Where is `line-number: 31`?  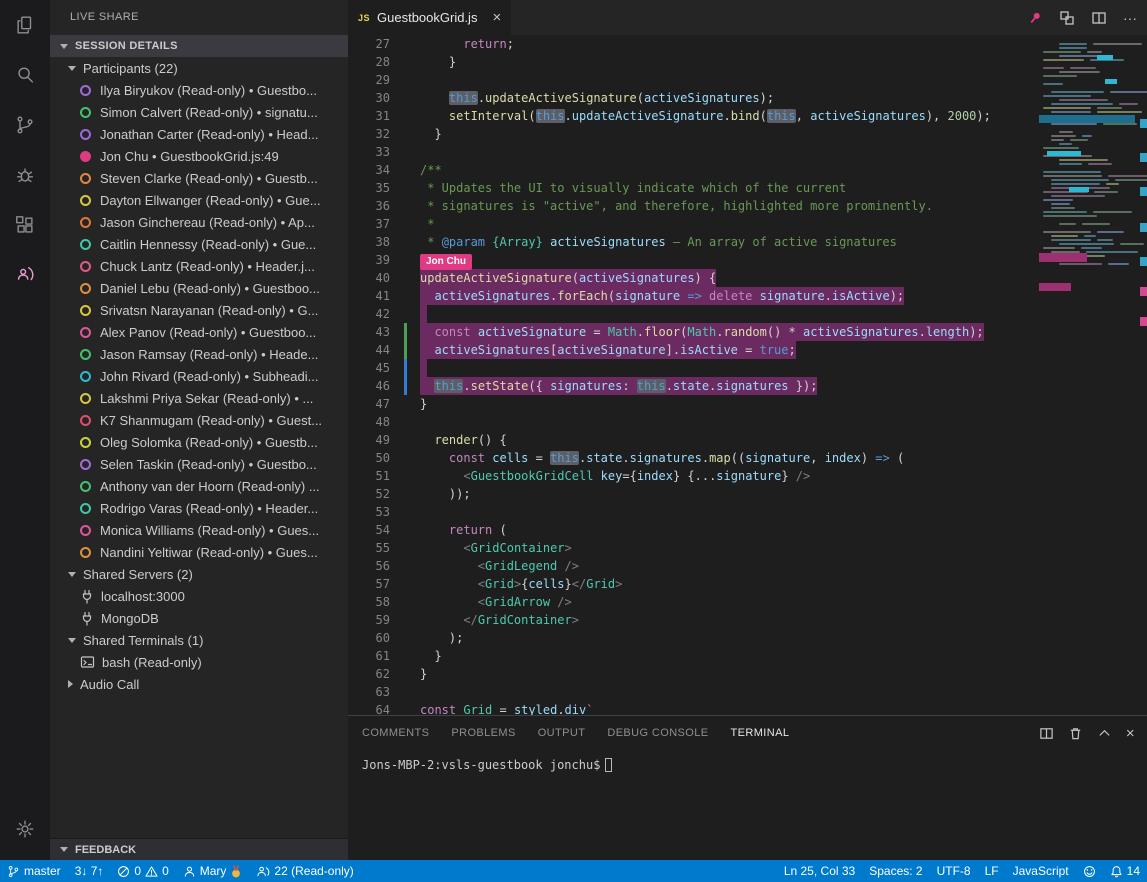 line-number: 31 is located at coordinates (369, 116).